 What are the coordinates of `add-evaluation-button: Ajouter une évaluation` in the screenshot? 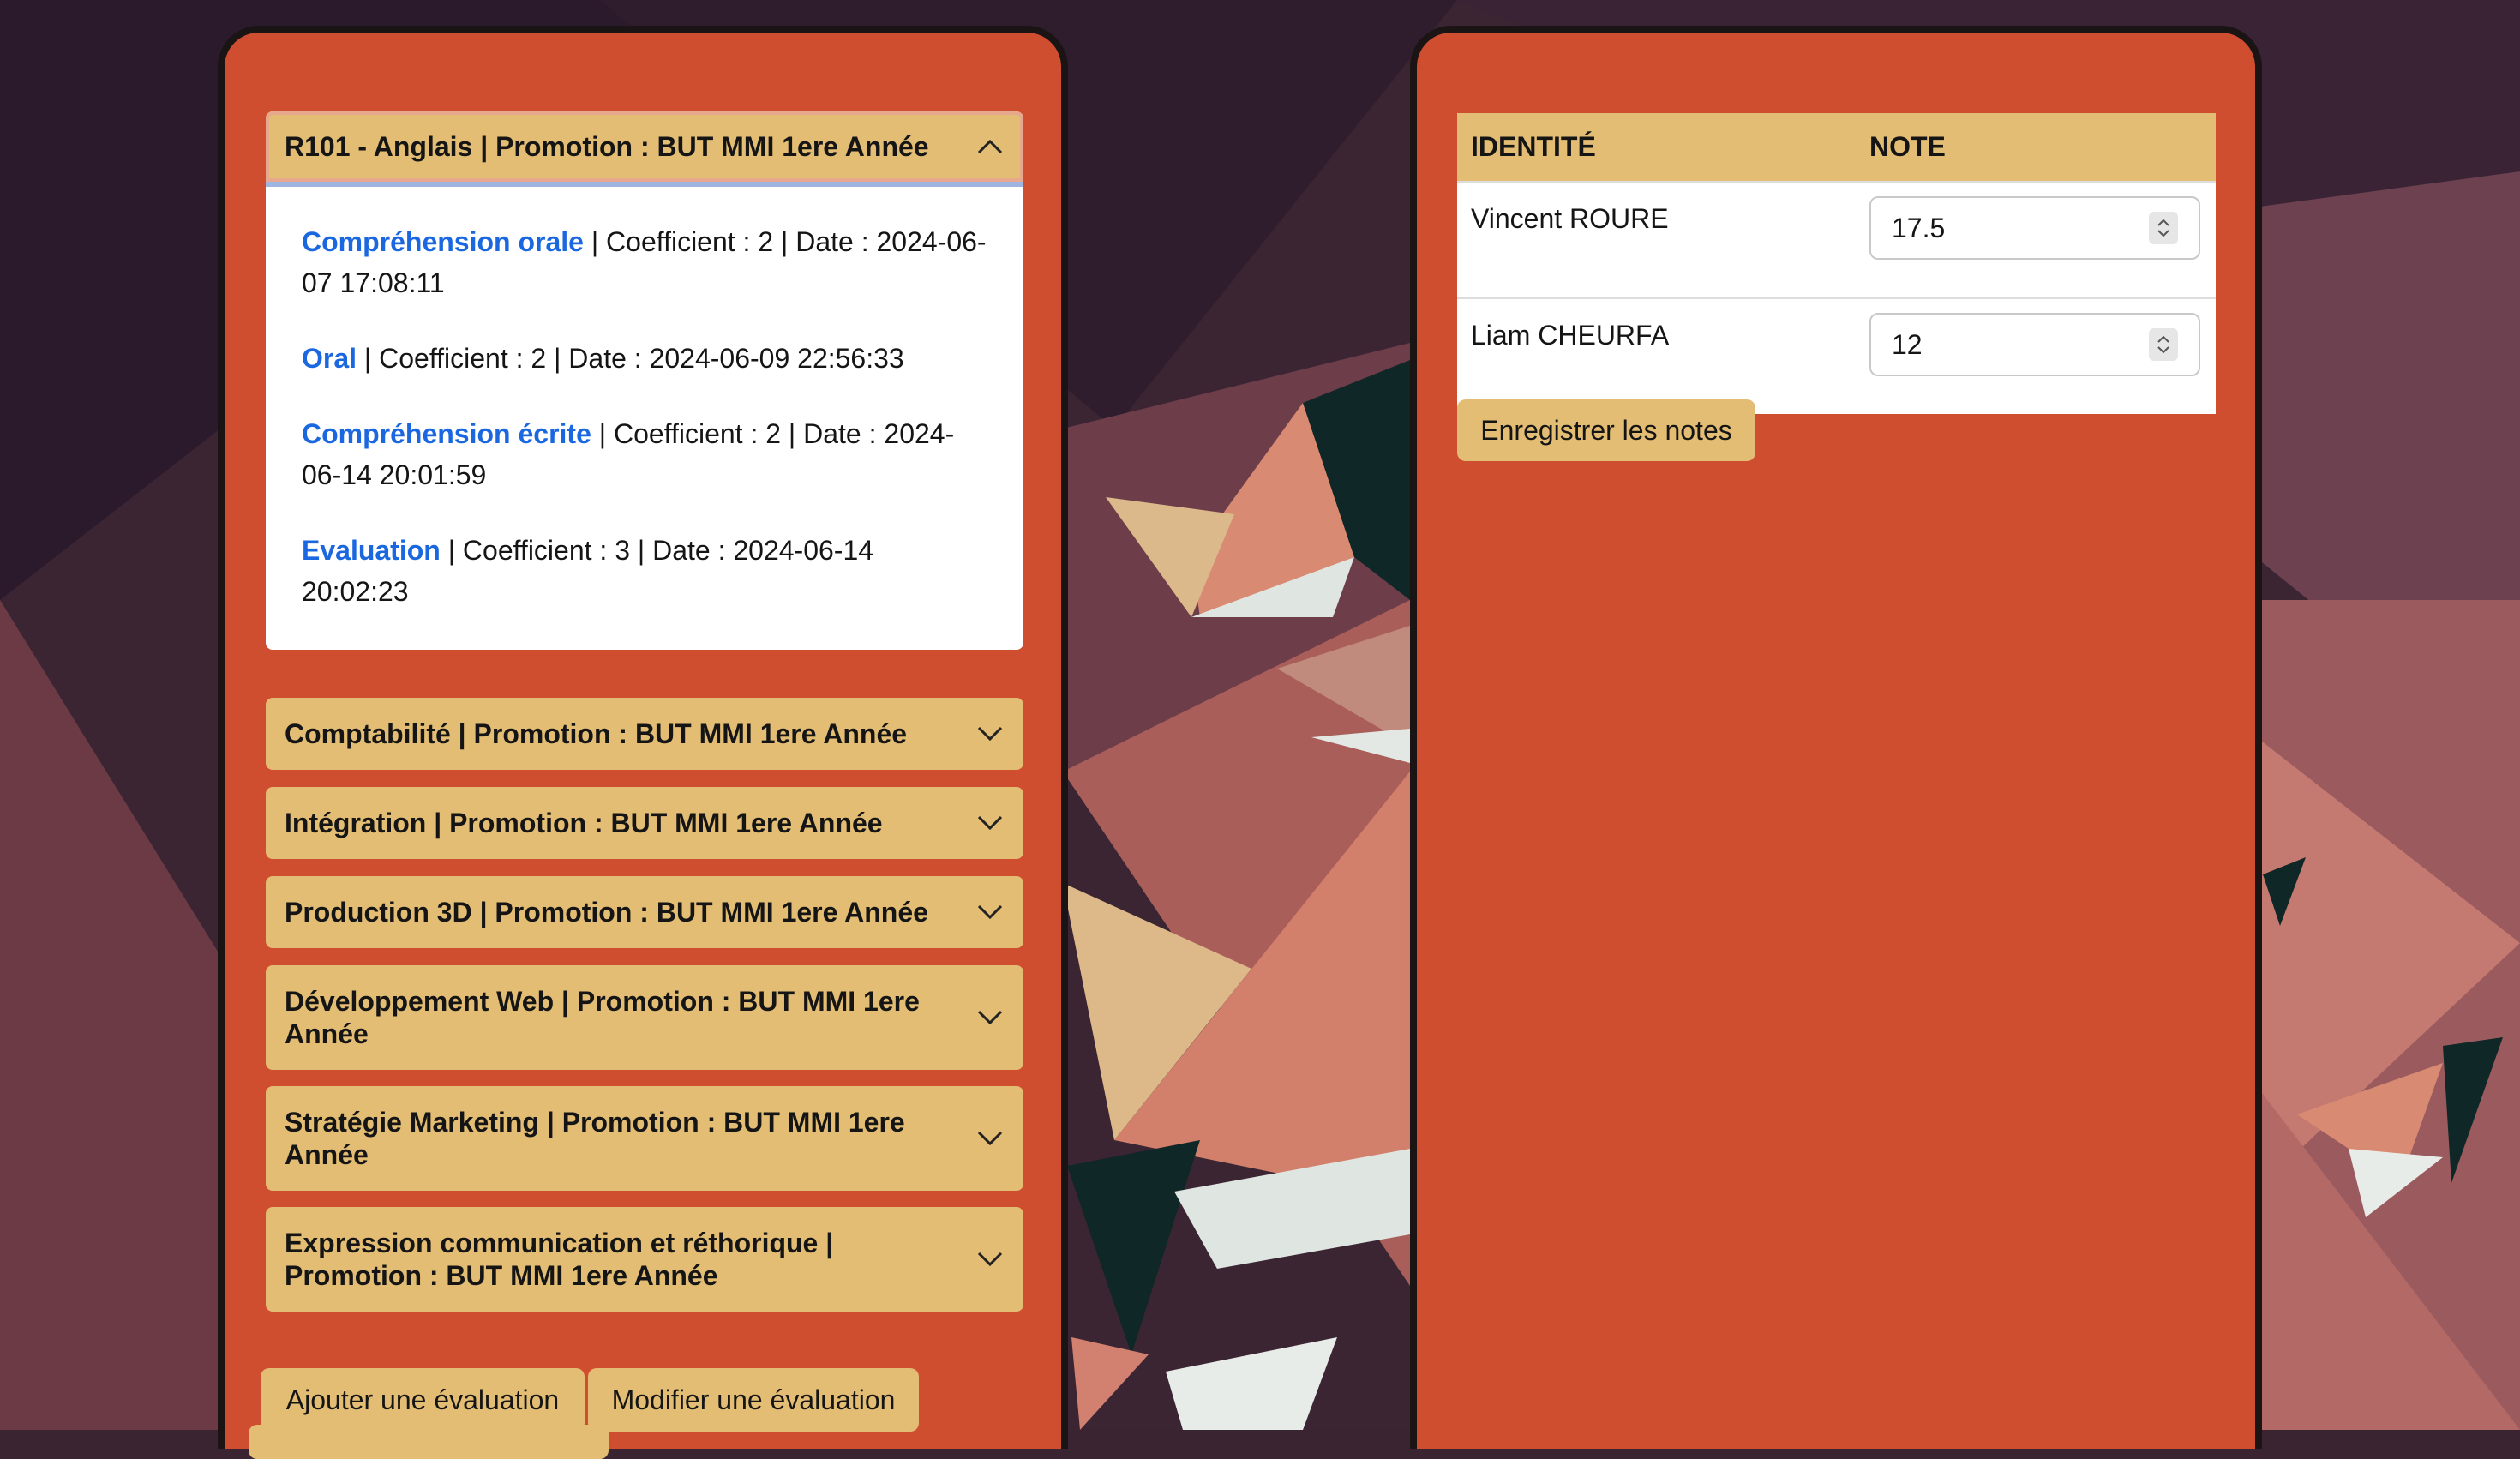 It's located at (423, 1400).